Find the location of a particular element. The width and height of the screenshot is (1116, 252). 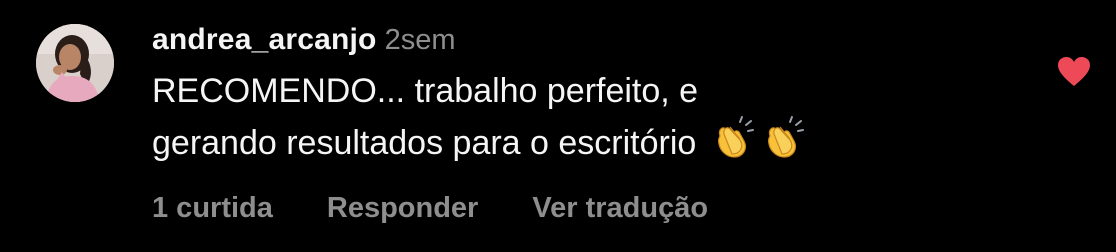

comment-text-line-2: gerando resultados para o escritório is located at coordinates (424, 143).